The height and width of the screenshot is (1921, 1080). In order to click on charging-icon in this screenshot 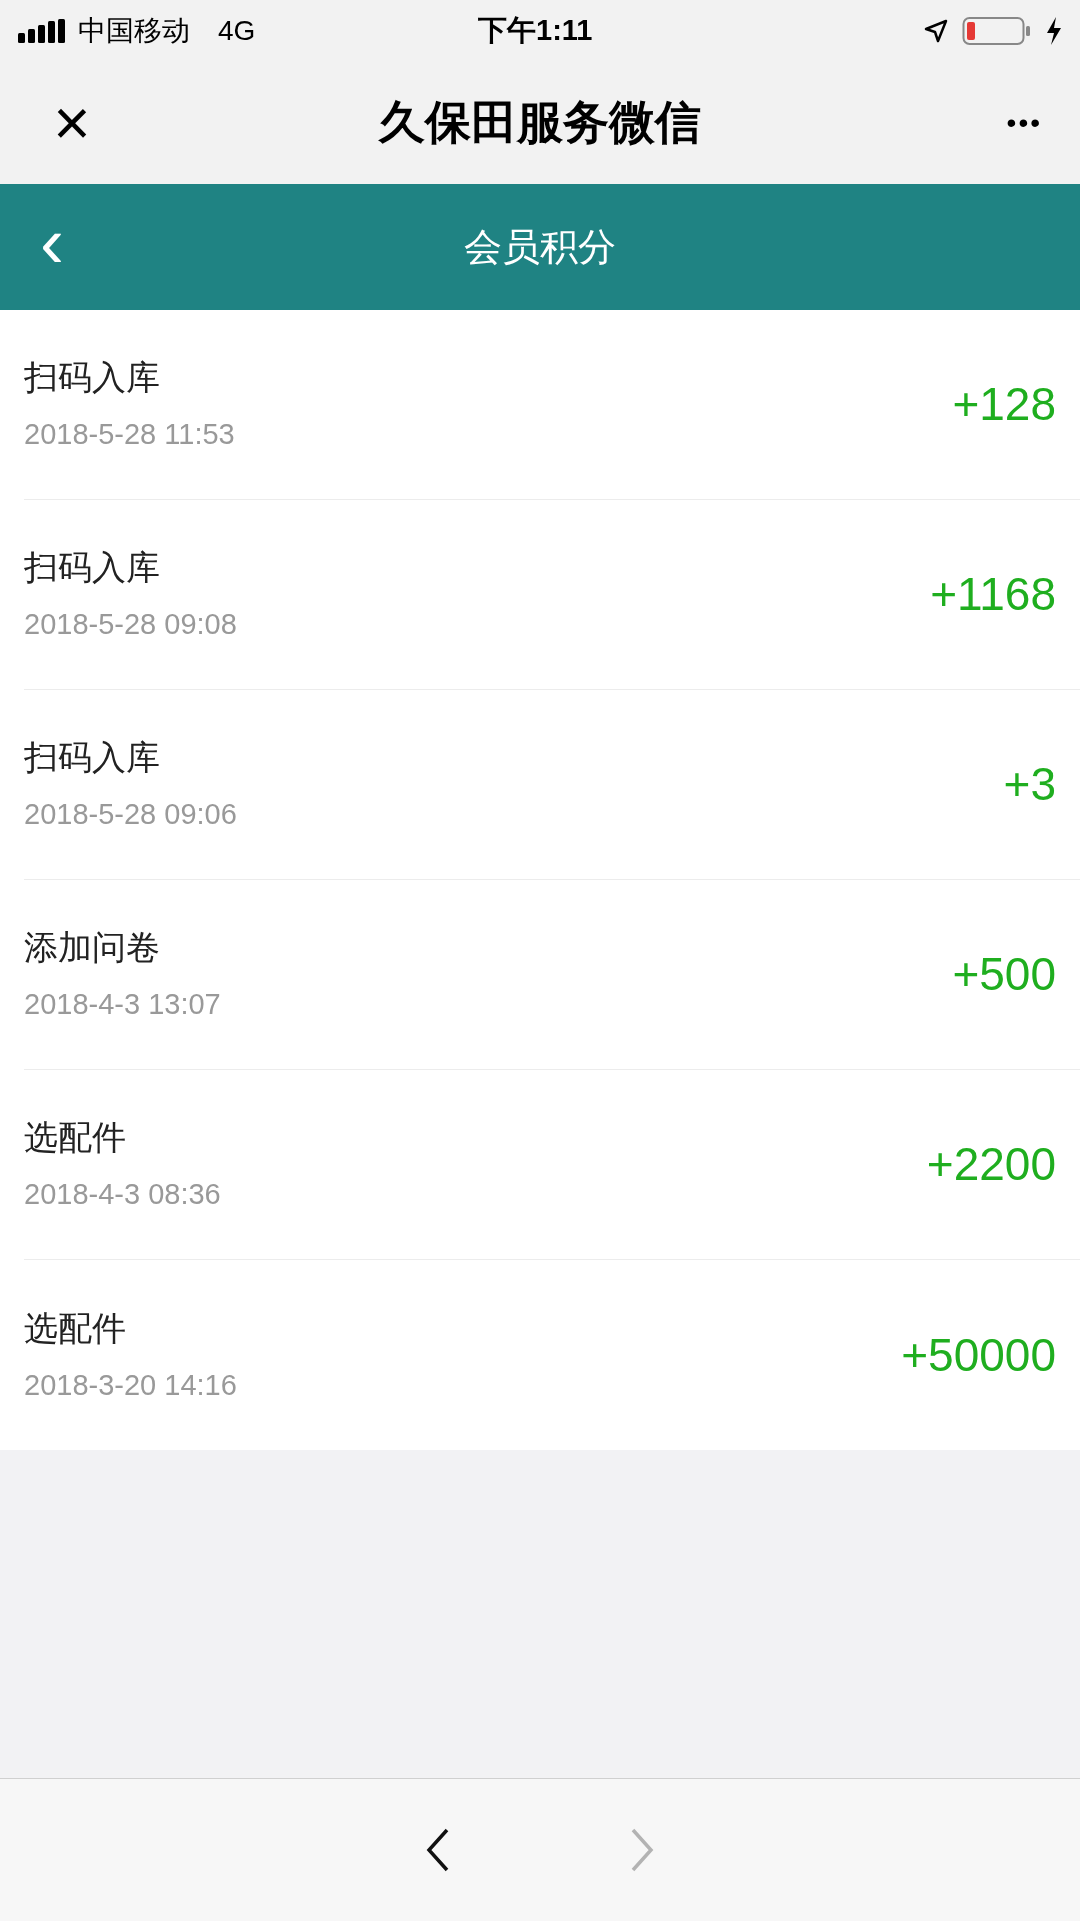, I will do `click(1054, 30)`.